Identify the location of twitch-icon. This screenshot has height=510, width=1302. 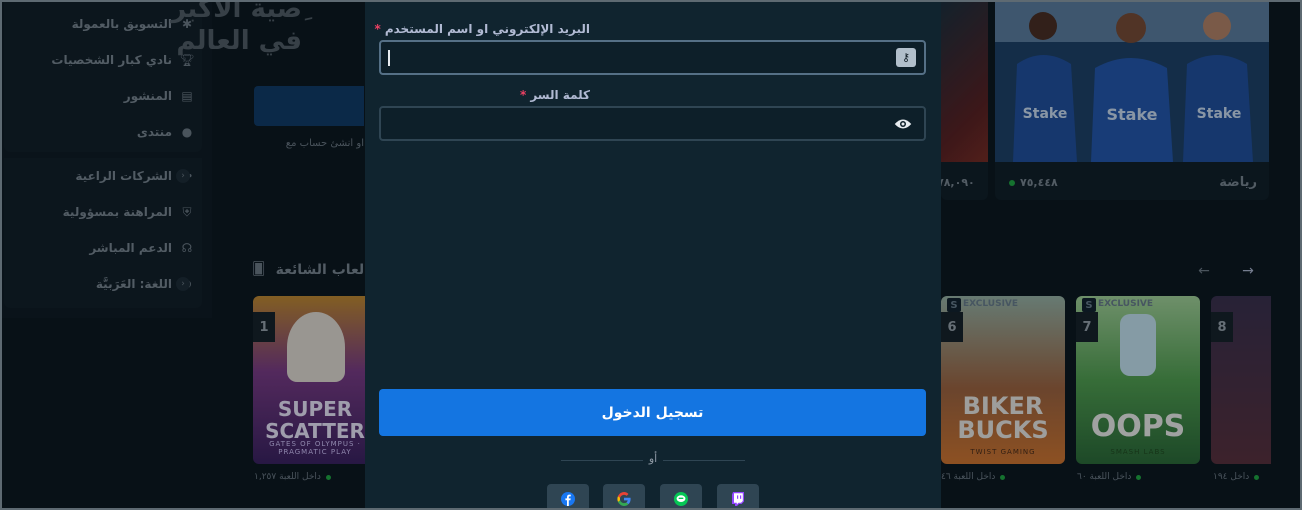
(738, 499).